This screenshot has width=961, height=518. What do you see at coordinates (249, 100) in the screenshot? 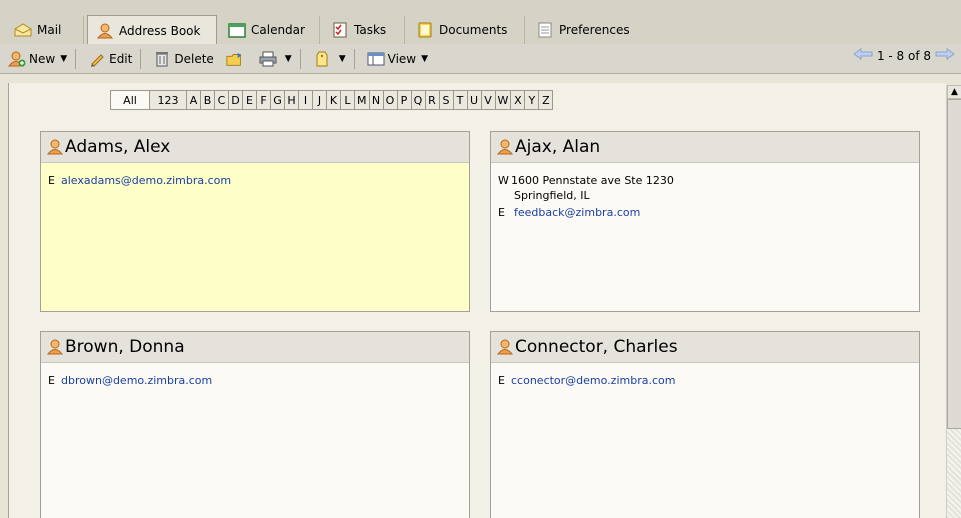
I see `alpha-button-e: E` at bounding box center [249, 100].